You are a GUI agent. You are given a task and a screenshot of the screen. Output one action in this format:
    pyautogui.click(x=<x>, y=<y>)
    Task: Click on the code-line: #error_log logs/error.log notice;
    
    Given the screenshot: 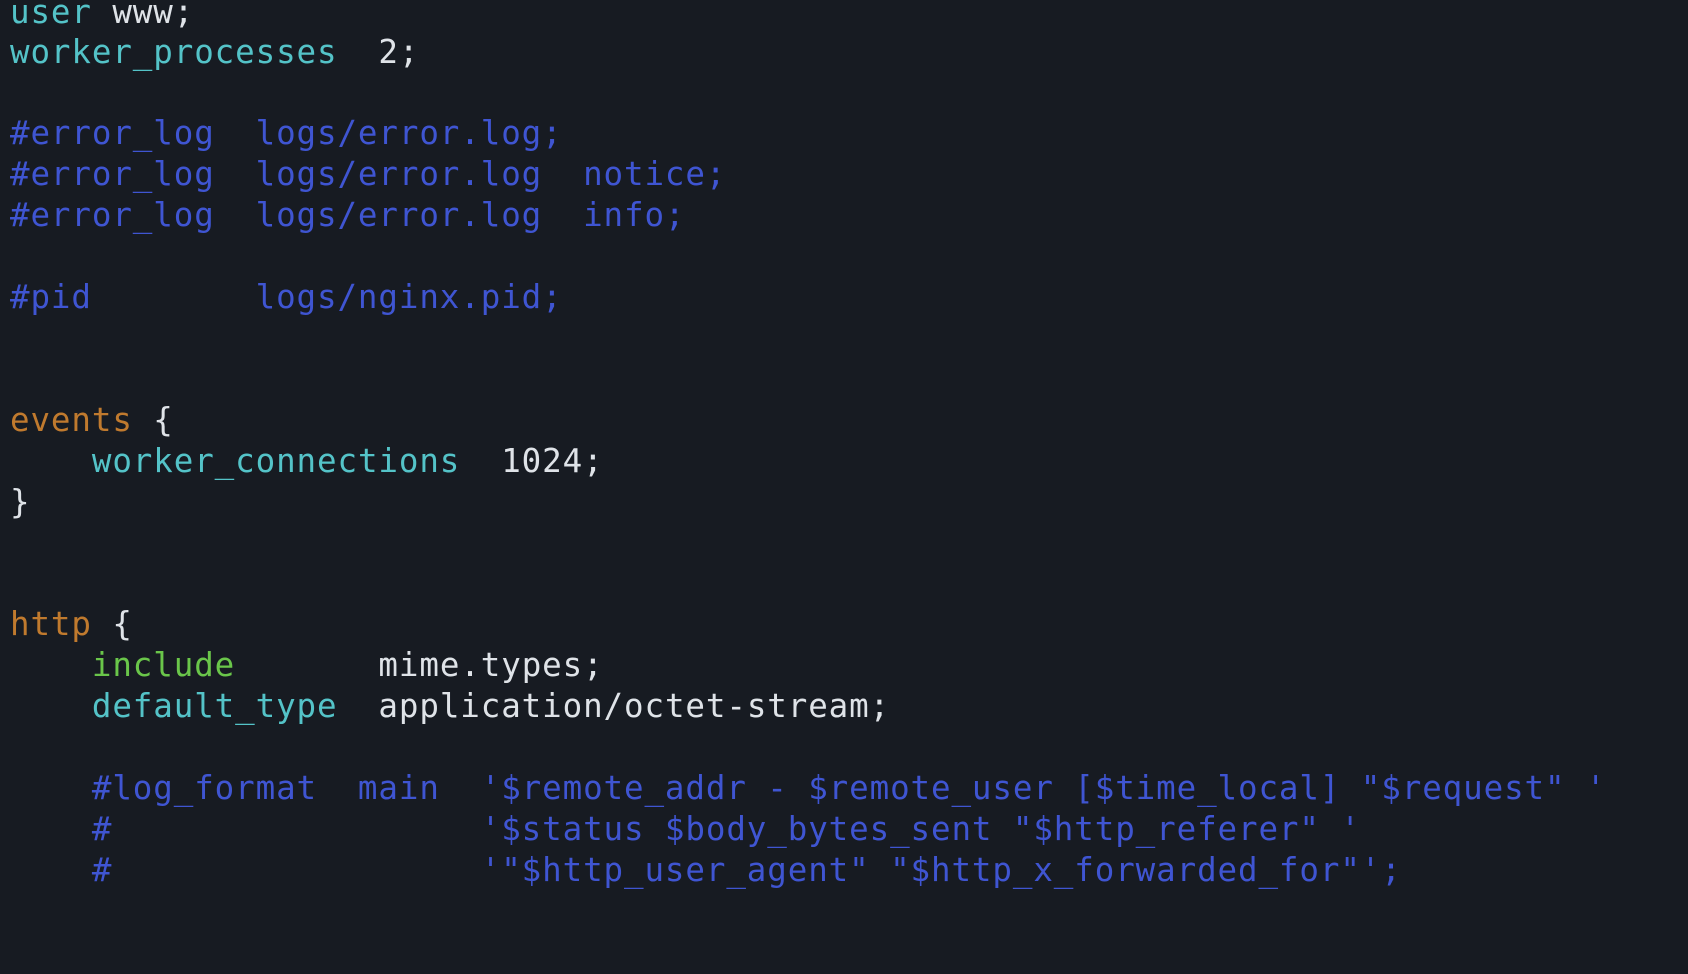 What is the action you would take?
    pyautogui.click(x=368, y=174)
    